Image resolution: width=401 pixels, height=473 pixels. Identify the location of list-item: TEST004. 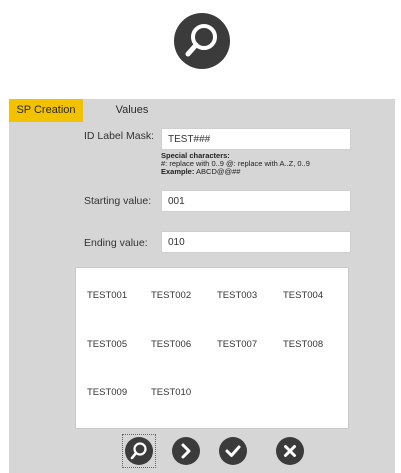
(303, 295).